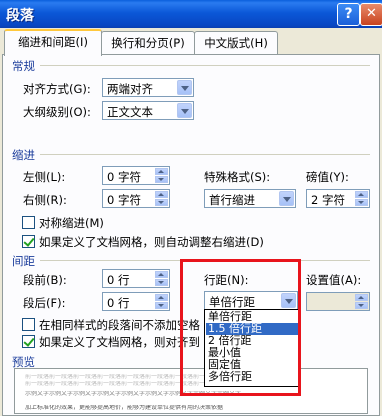  Describe the element at coordinates (151, 242) in the screenshot. I see `auto-adjust-label: 如果定义了文档网格，则自动调整右缩进(D)` at that location.